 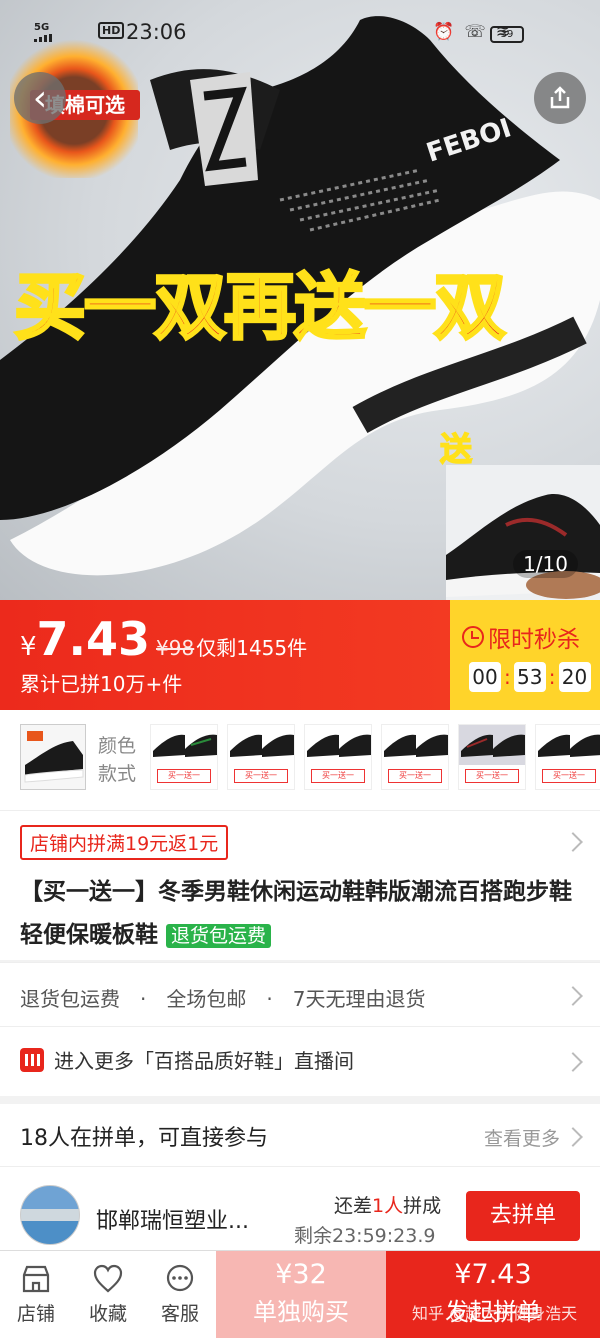 I want to click on chat-icon, so click(x=180, y=1278).